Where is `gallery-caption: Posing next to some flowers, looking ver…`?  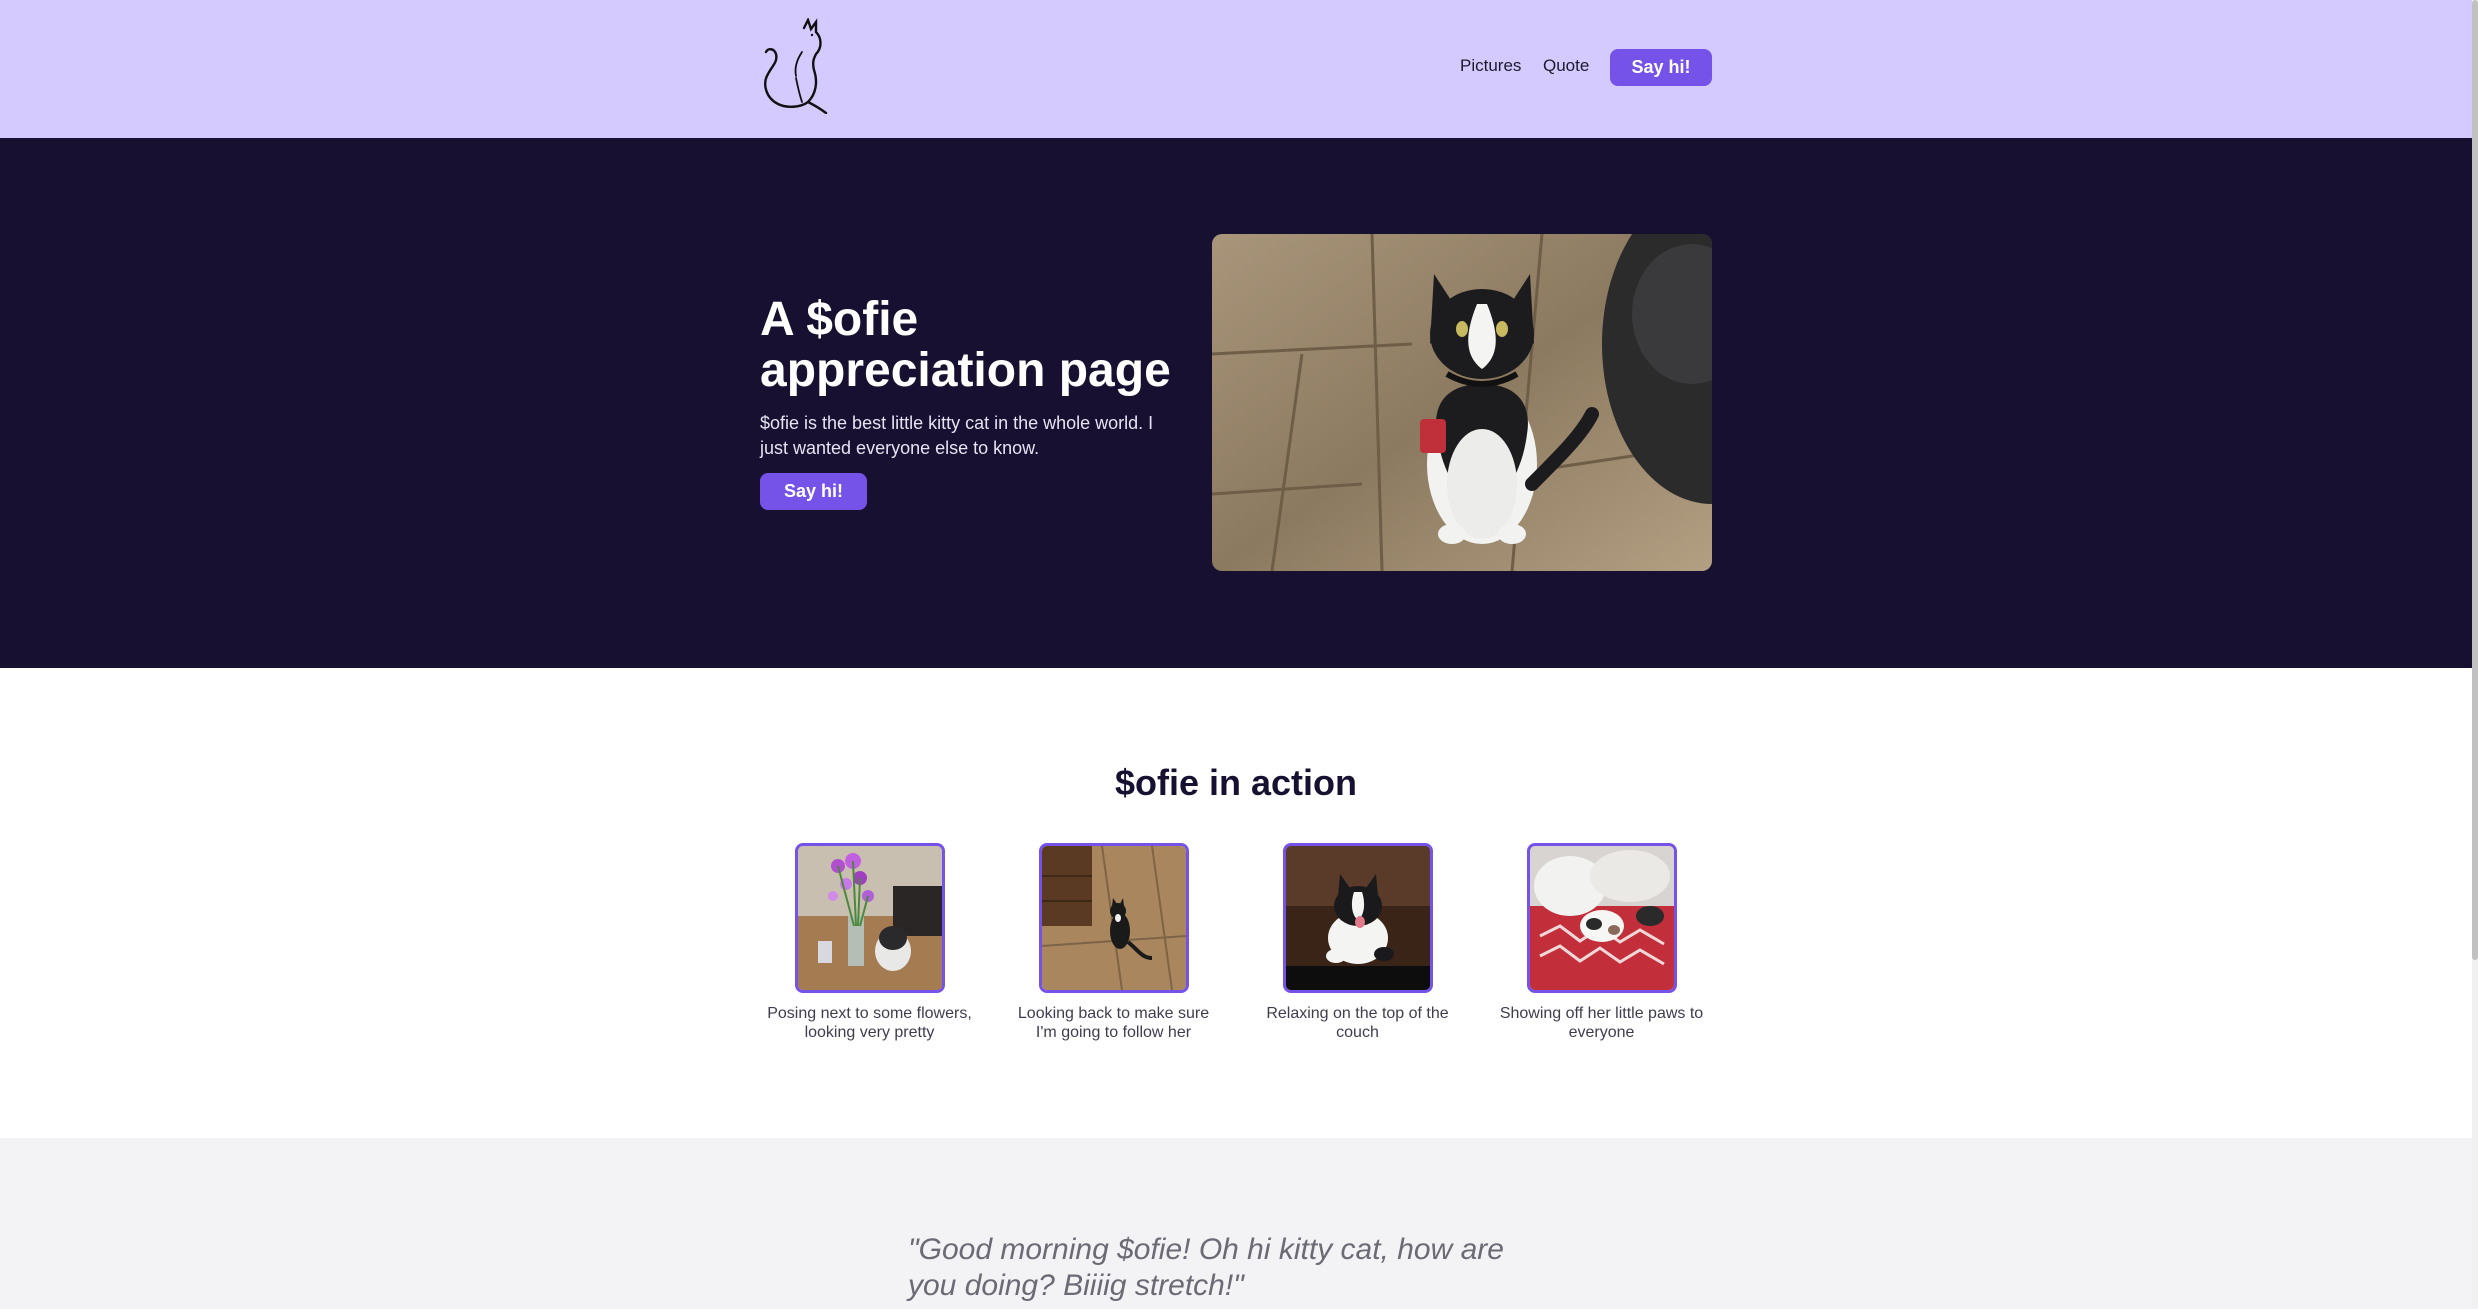 gallery-caption: Posing next to some flowers, looking ver… is located at coordinates (869, 1023).